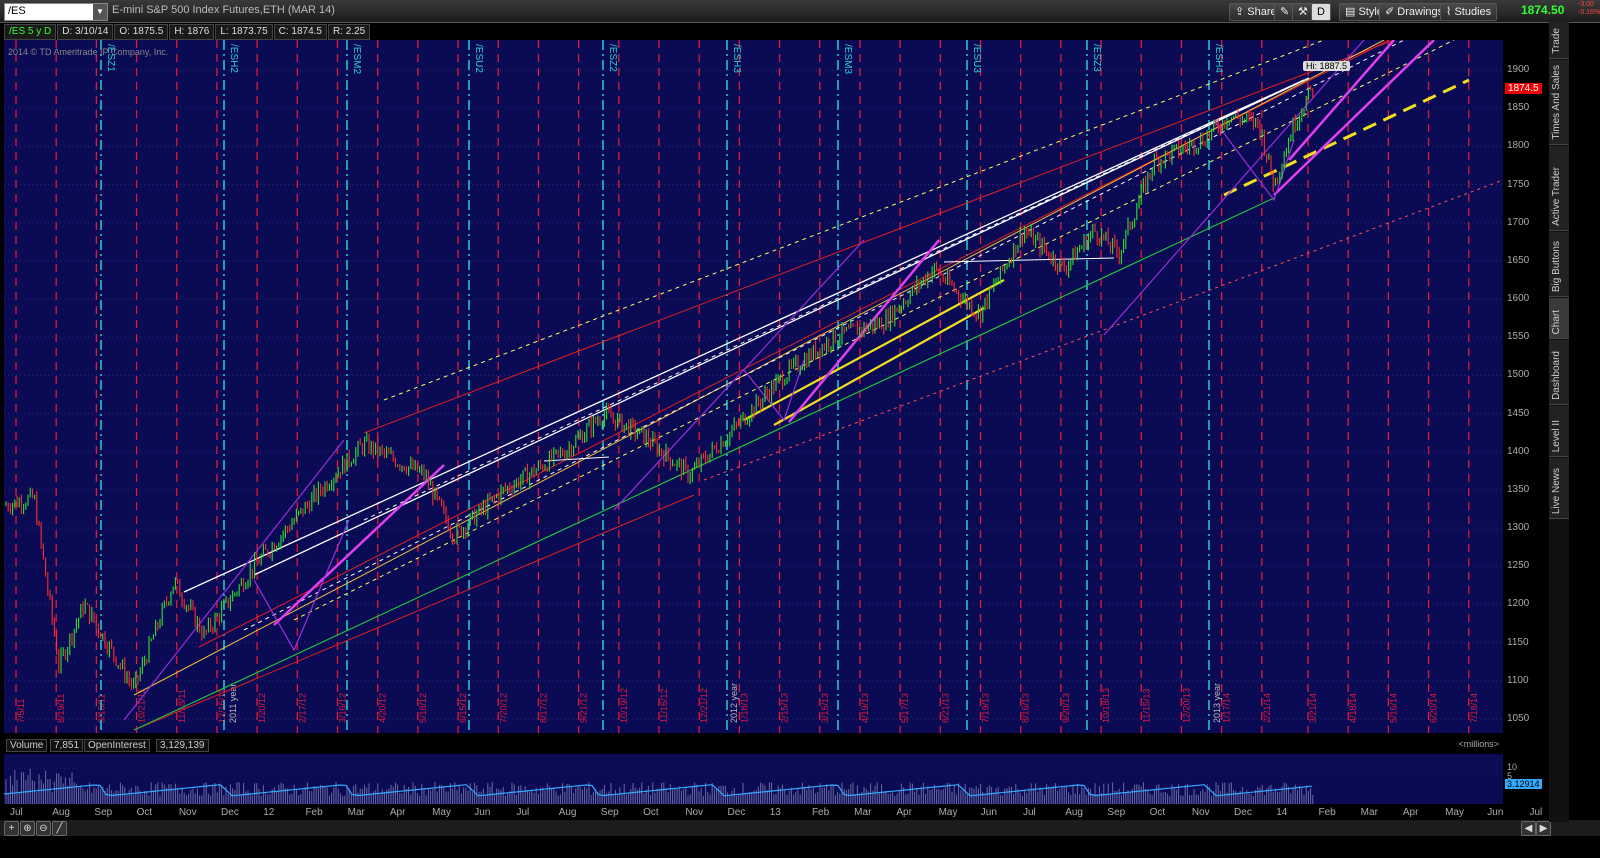 The width and height of the screenshot is (1600, 858). Describe the element at coordinates (1353, 708) in the screenshot. I see `date-label: 4/18/14` at that location.